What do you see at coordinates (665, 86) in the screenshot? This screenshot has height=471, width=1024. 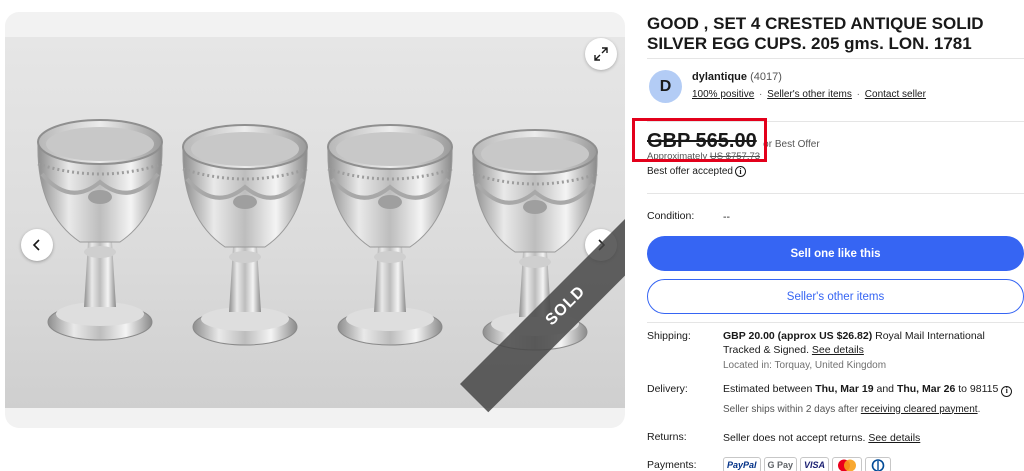 I see `seller-avatar: D` at bounding box center [665, 86].